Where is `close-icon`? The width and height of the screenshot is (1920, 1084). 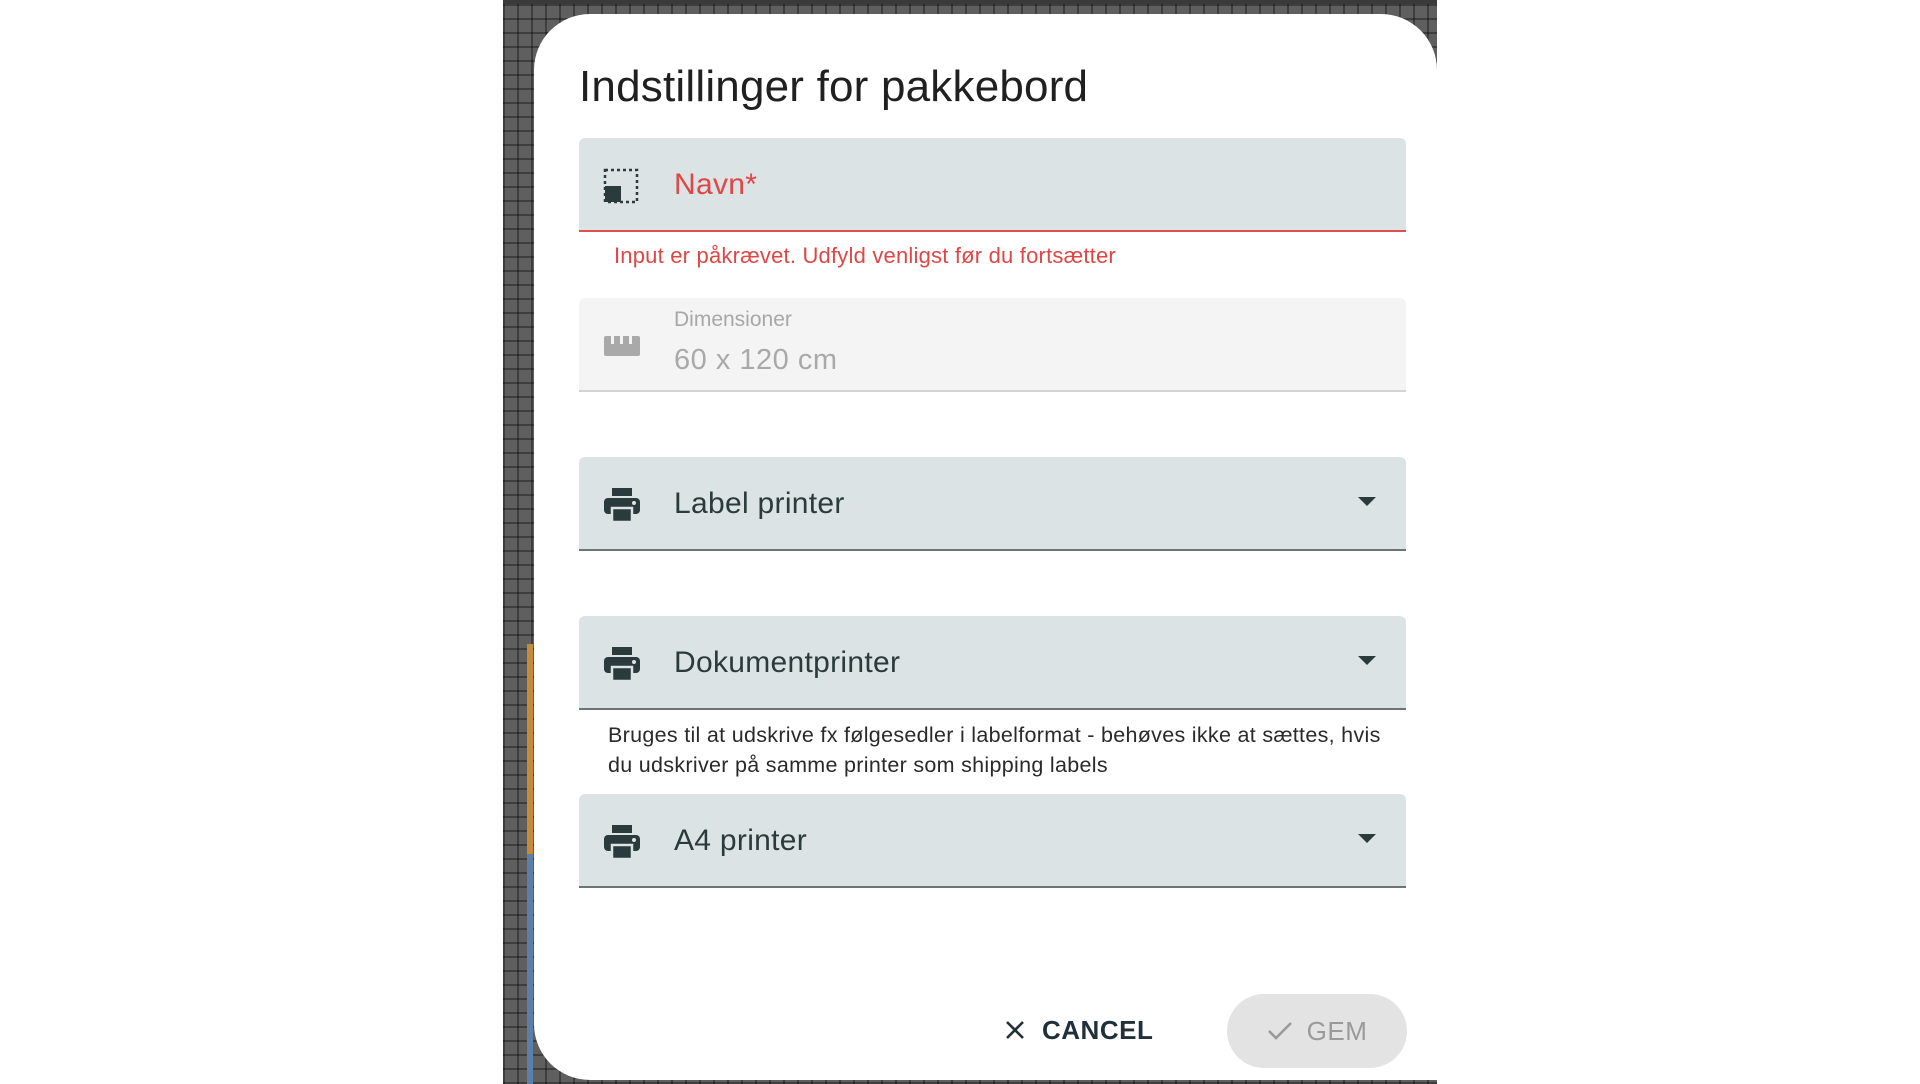 close-icon is located at coordinates (1015, 1030).